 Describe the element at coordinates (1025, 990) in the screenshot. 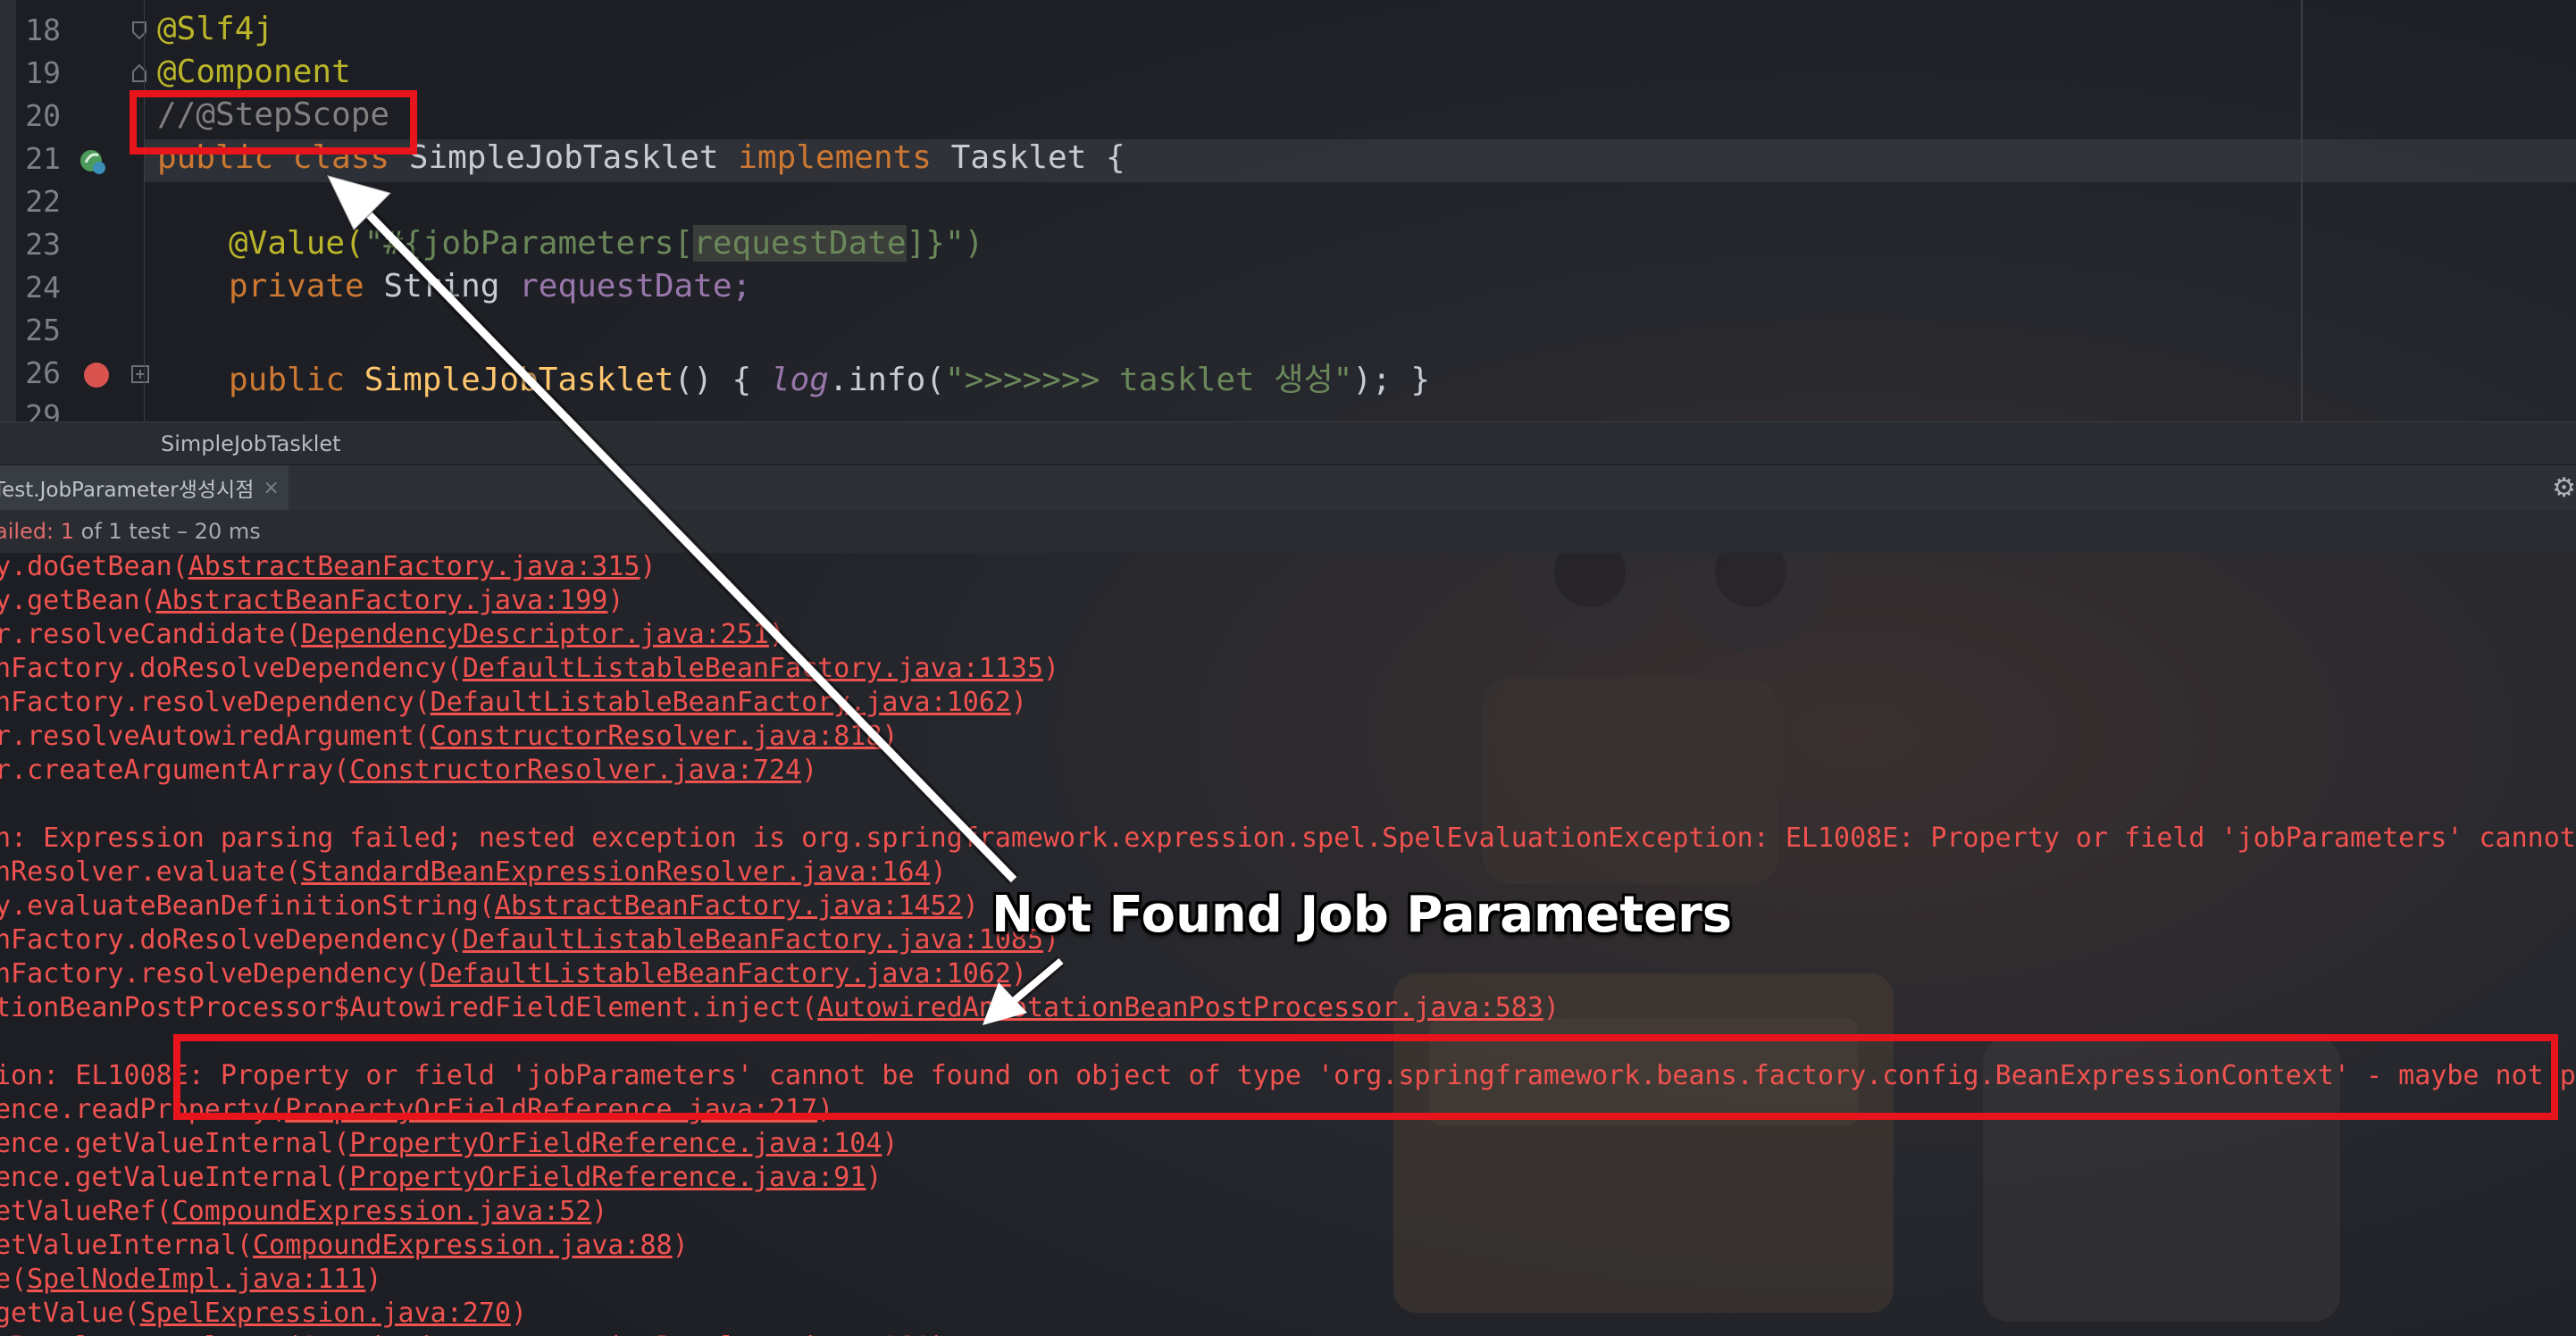

I see `arrow-to-error` at that location.